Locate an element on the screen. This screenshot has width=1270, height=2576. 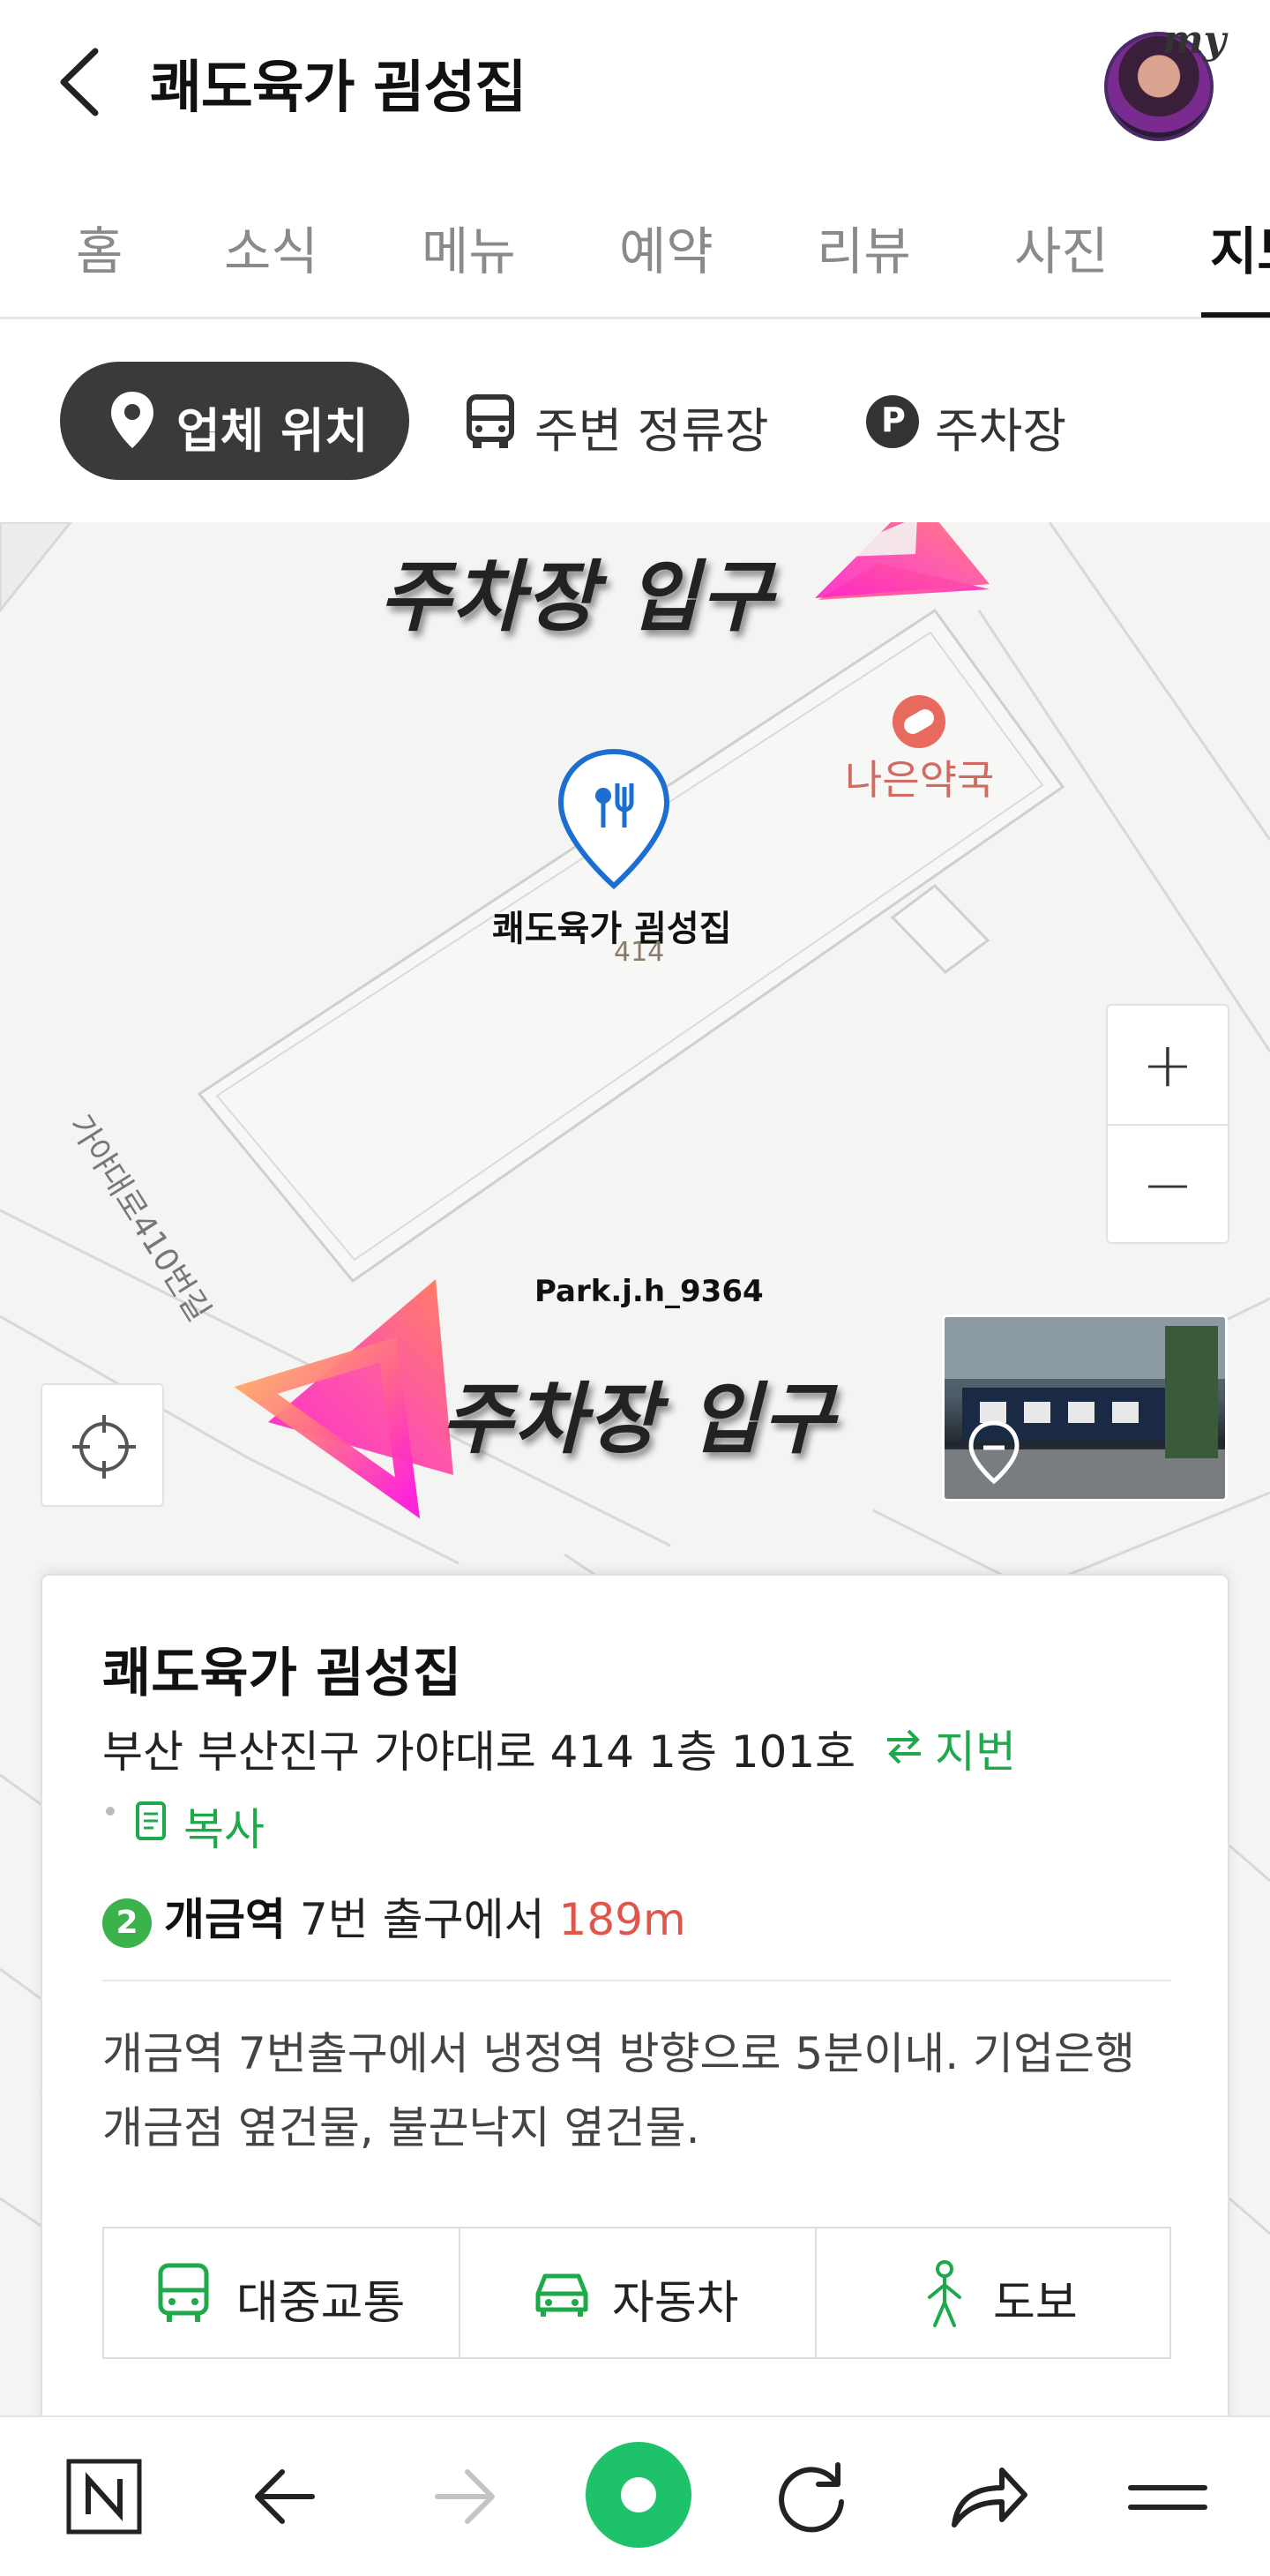
zoom-out-button: − is located at coordinates (1168, 1185).